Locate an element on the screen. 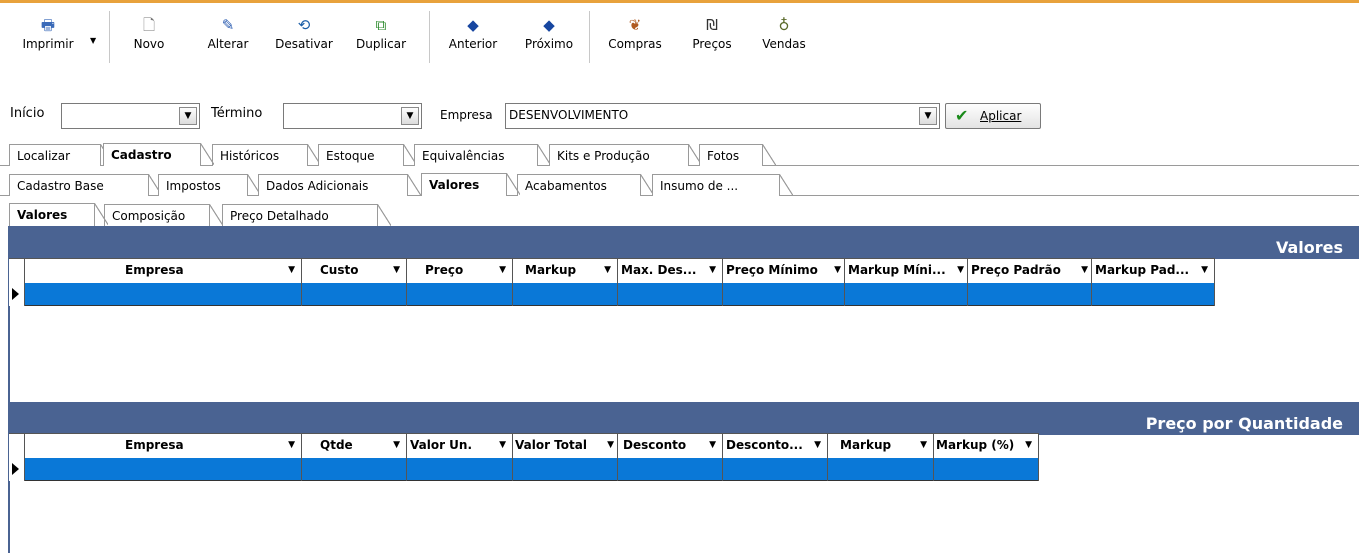  tab-dados-adicionais: Dados Adicionais is located at coordinates (339, 185).